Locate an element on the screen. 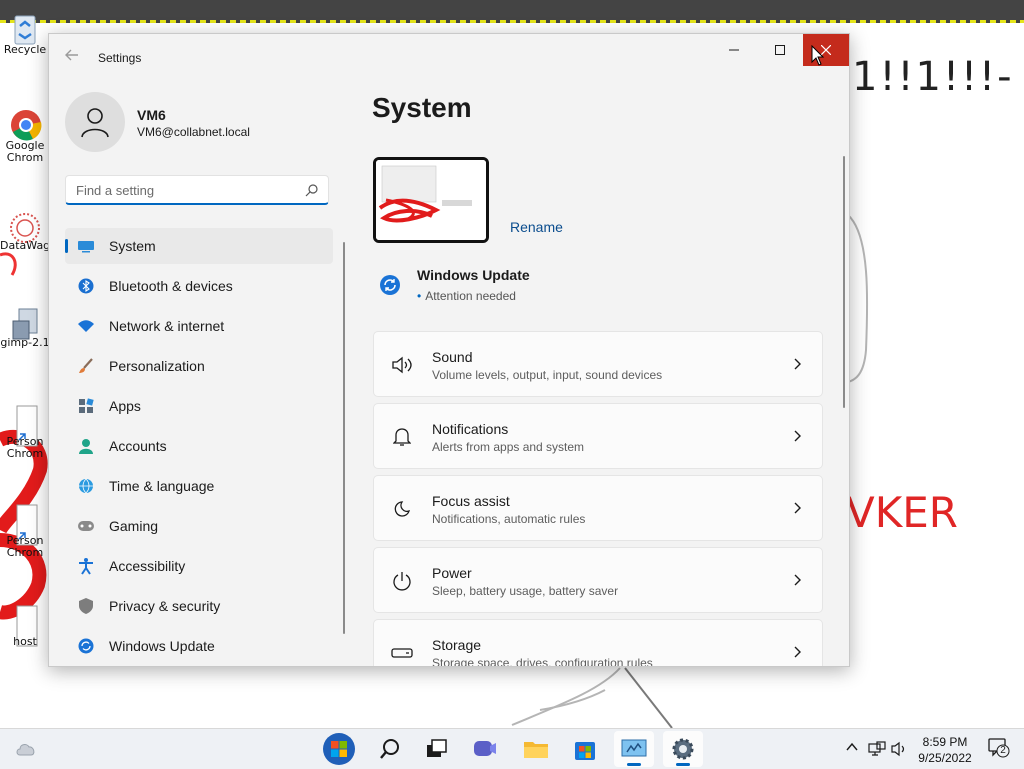 This screenshot has height=769, width=1024. update-icon is located at coordinates (86, 646).